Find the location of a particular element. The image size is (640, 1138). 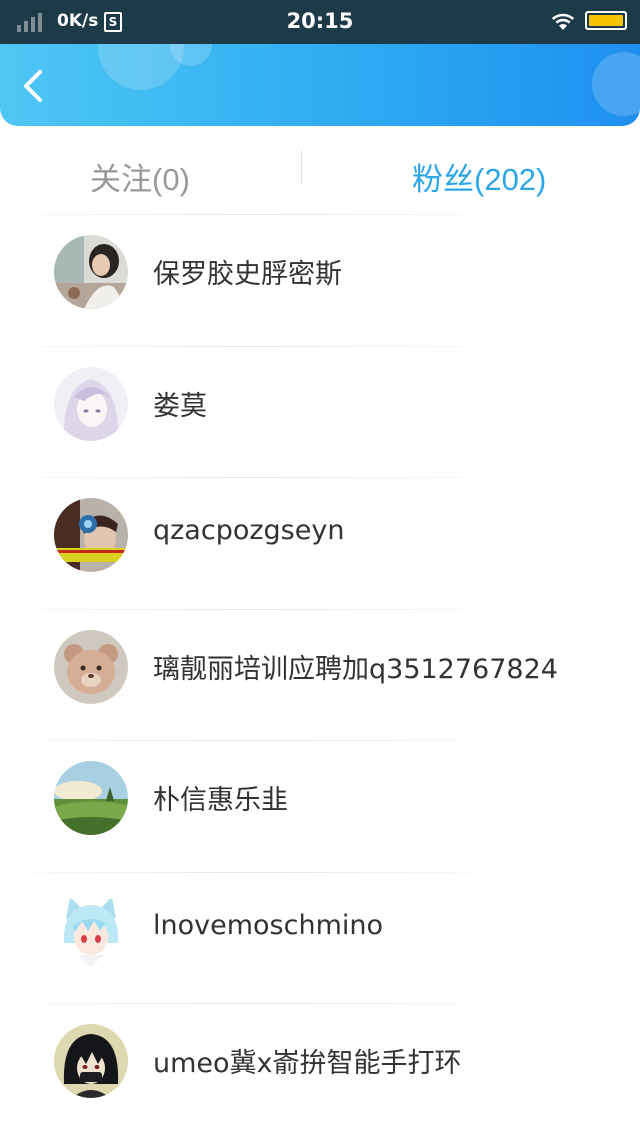

avatar-girl-photo-icon is located at coordinates (91, 272).